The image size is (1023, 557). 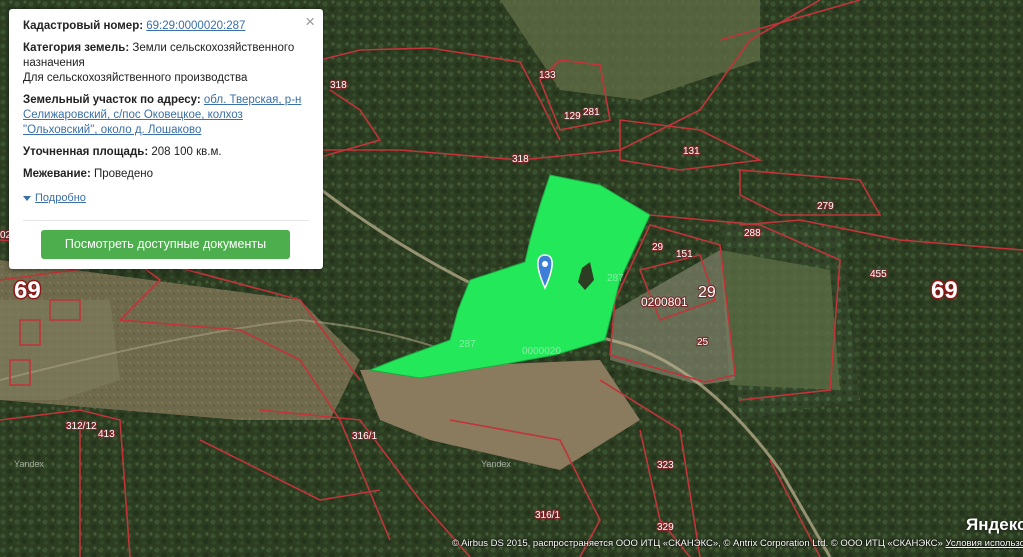 I want to click on popup-divider, so click(x=166, y=220).